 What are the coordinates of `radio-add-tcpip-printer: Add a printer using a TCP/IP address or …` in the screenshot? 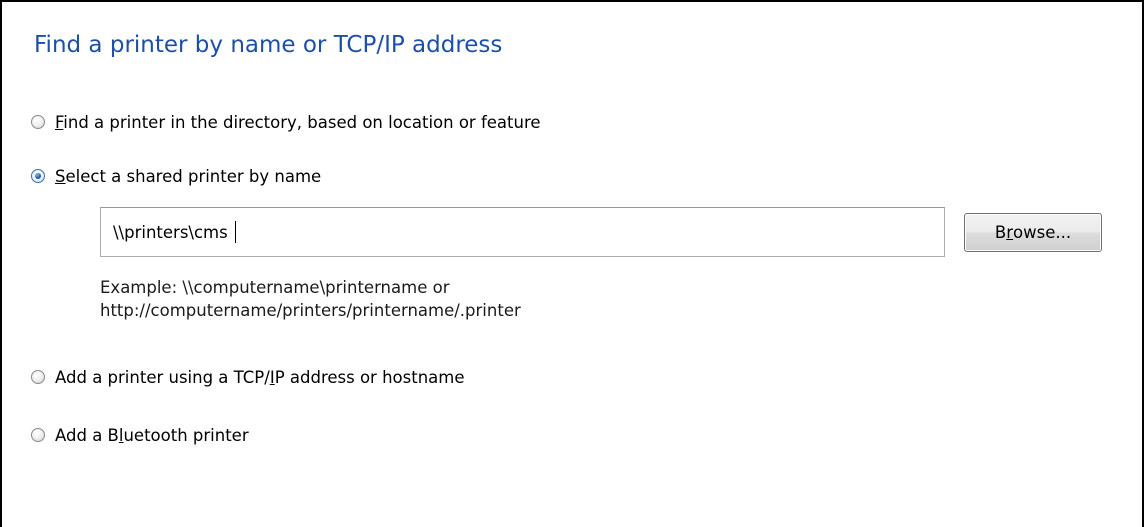 It's located at (248, 377).